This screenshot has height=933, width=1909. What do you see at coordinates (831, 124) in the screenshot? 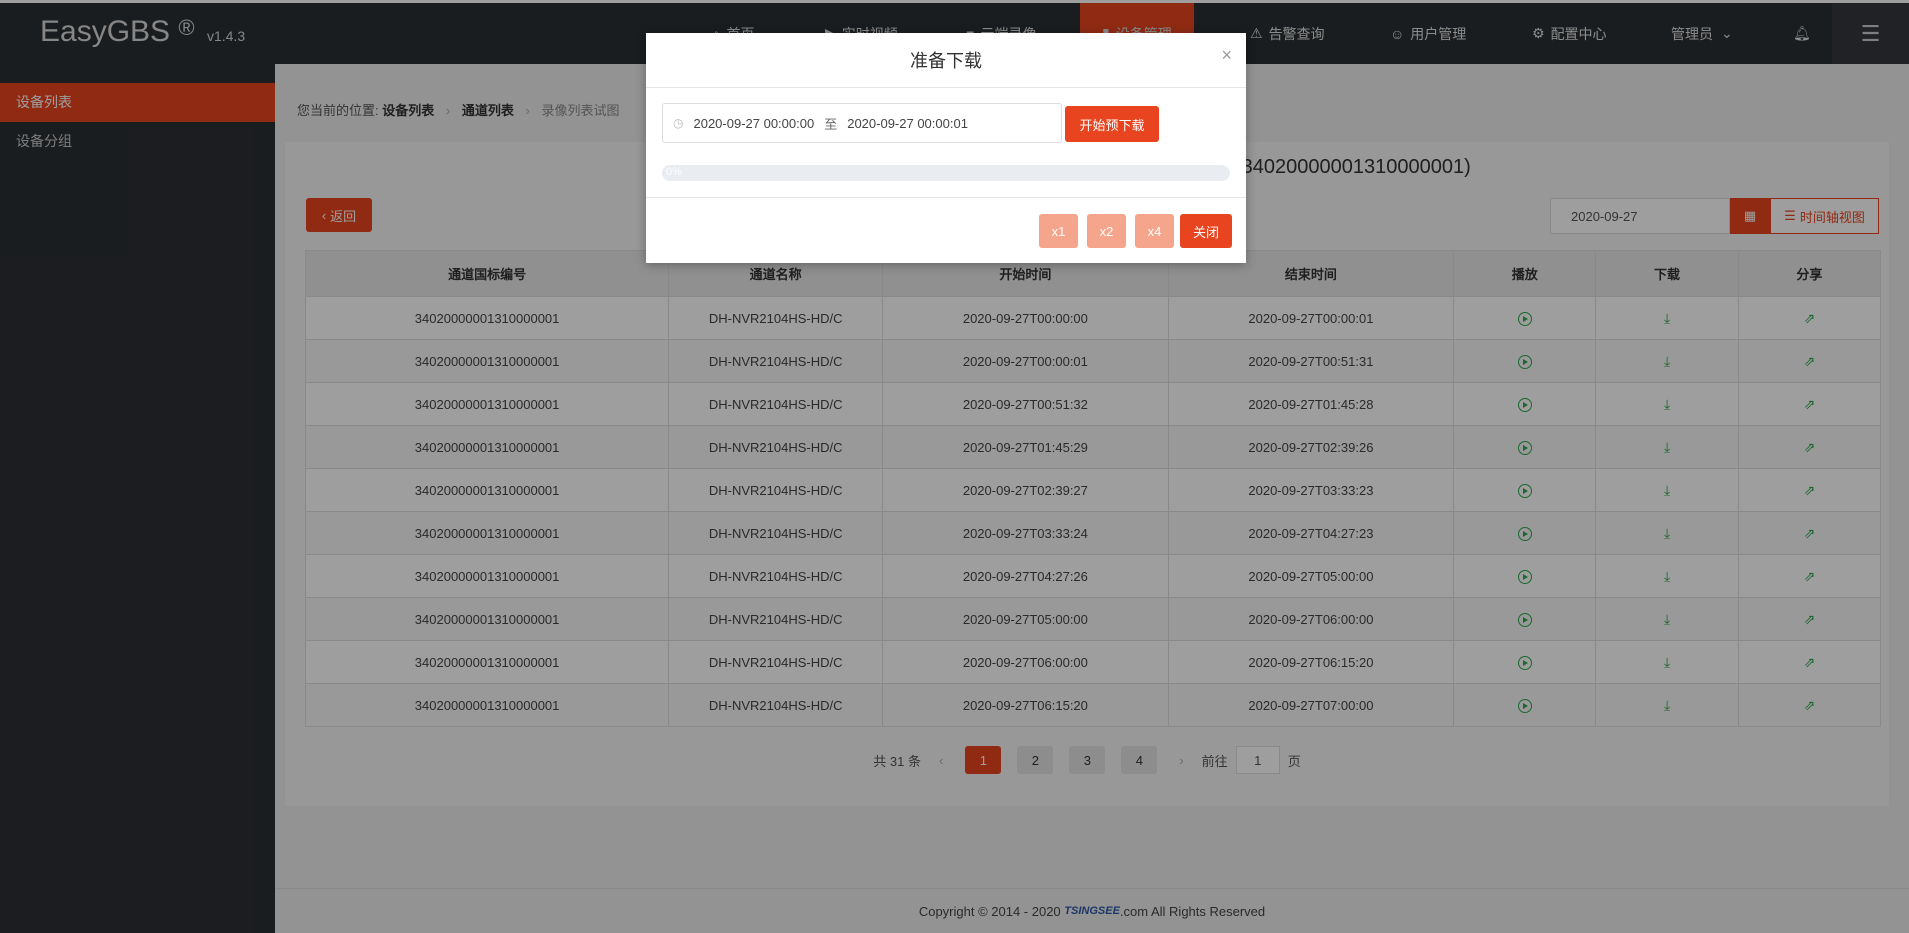
I see `range-separator: 至` at bounding box center [831, 124].